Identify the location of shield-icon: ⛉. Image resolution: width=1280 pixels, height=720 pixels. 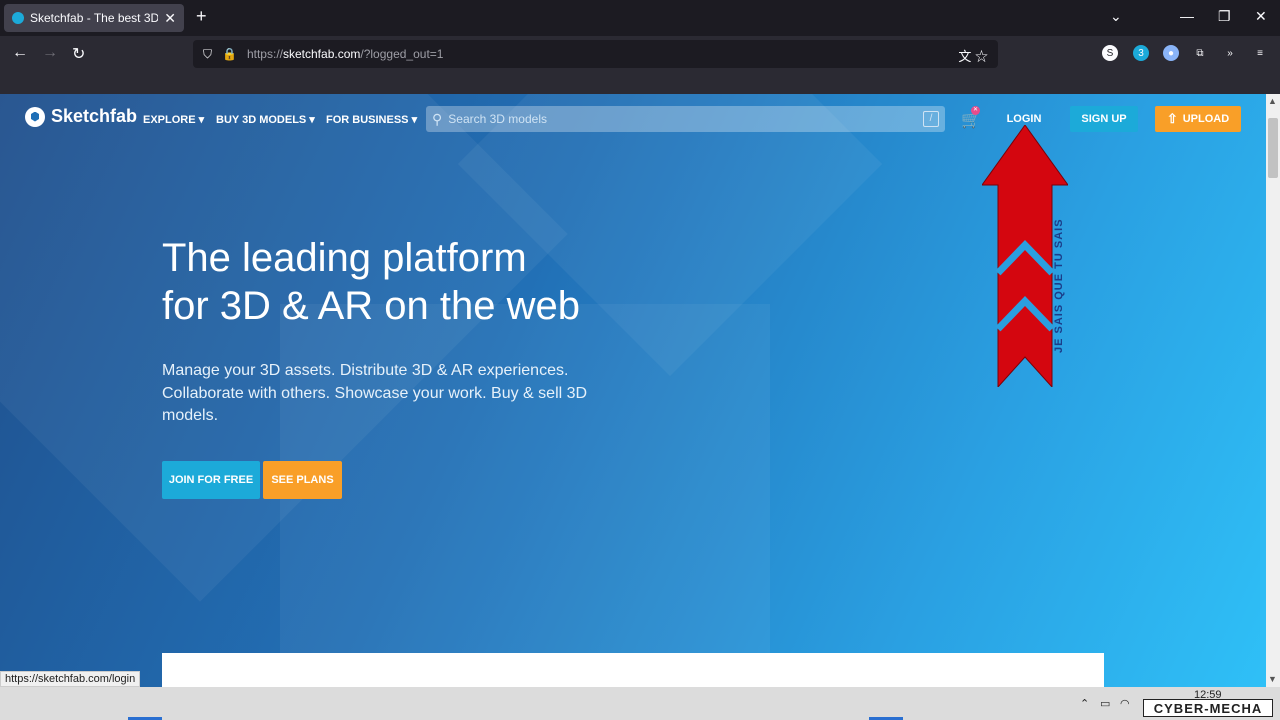
(207, 54).